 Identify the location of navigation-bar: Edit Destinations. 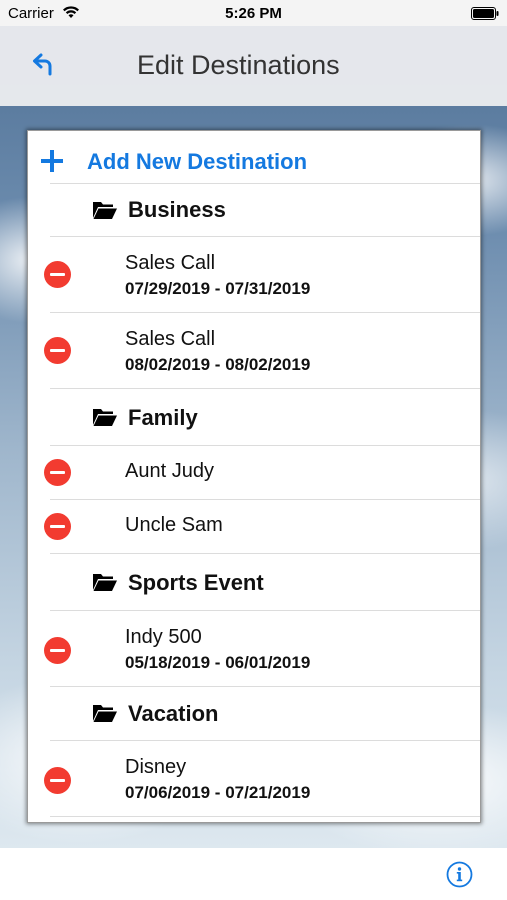
(253, 66).